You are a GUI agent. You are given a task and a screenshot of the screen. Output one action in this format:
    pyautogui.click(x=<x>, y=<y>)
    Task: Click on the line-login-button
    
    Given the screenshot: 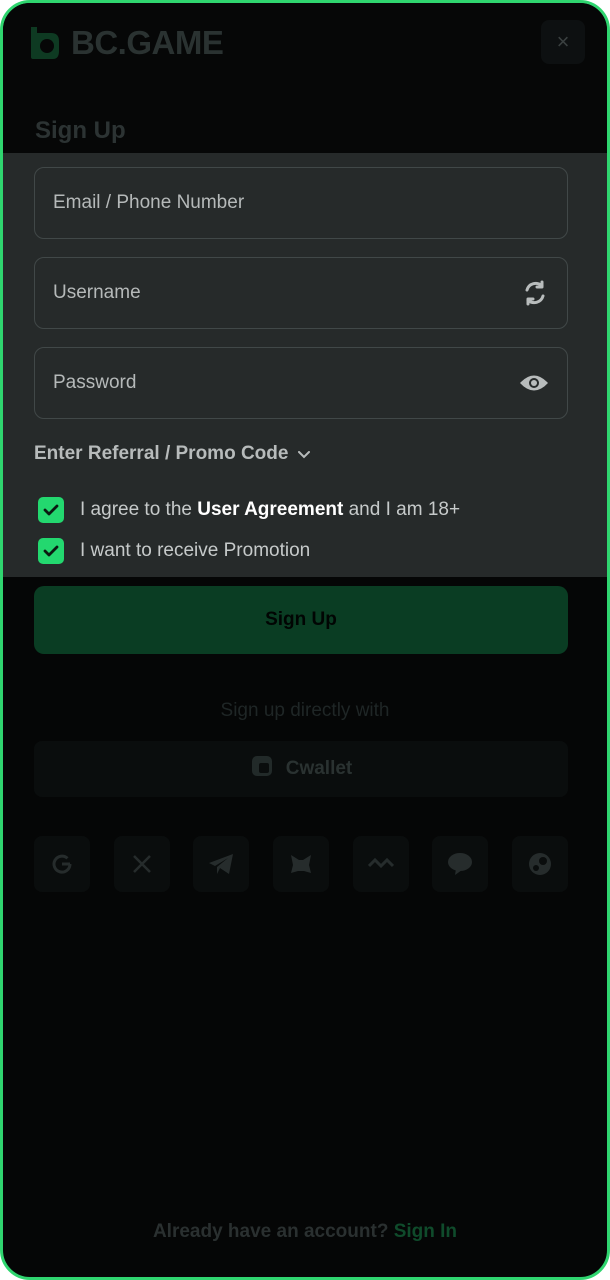 What is the action you would take?
    pyautogui.click(x=460, y=864)
    